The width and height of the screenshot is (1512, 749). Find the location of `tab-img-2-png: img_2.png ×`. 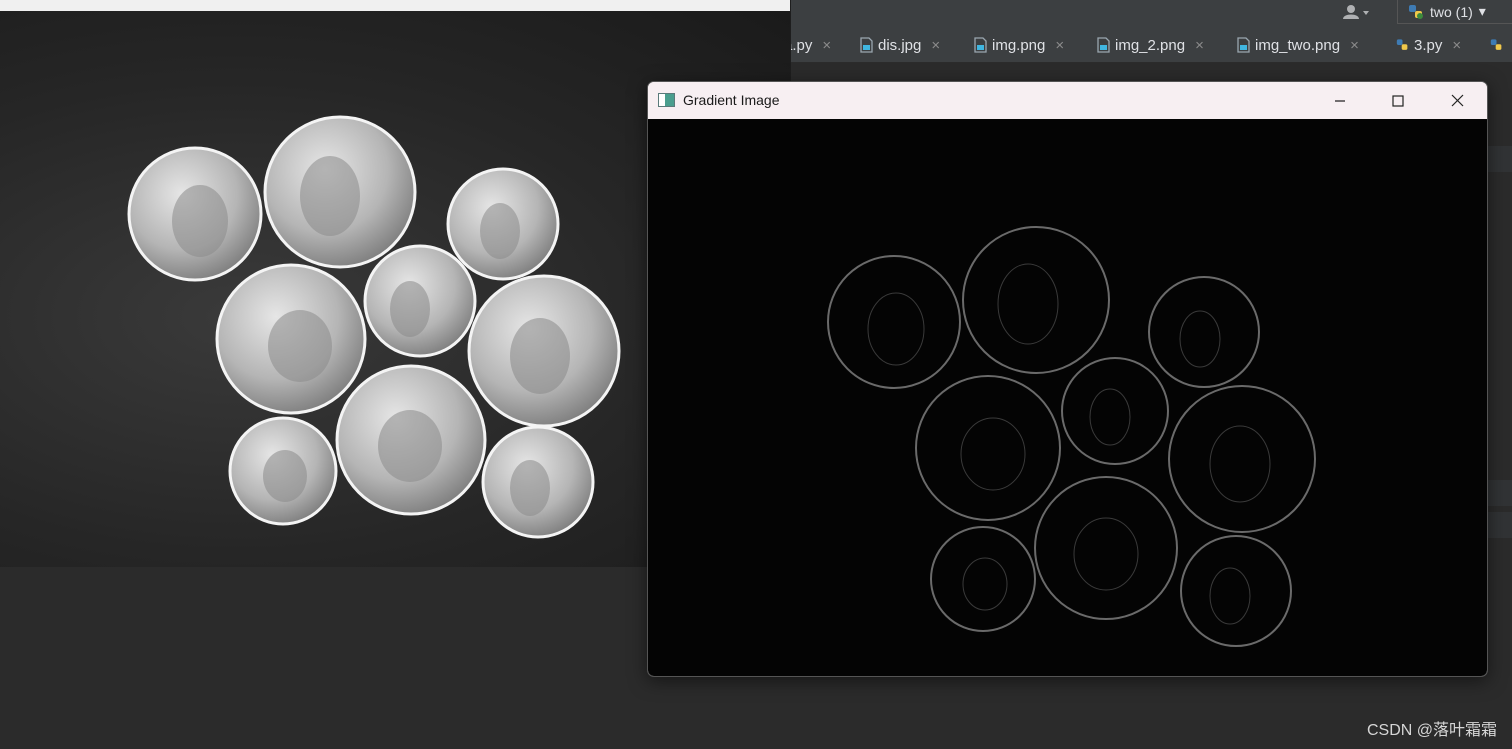

tab-img-2-png: img_2.png × is located at coordinates (1150, 45).